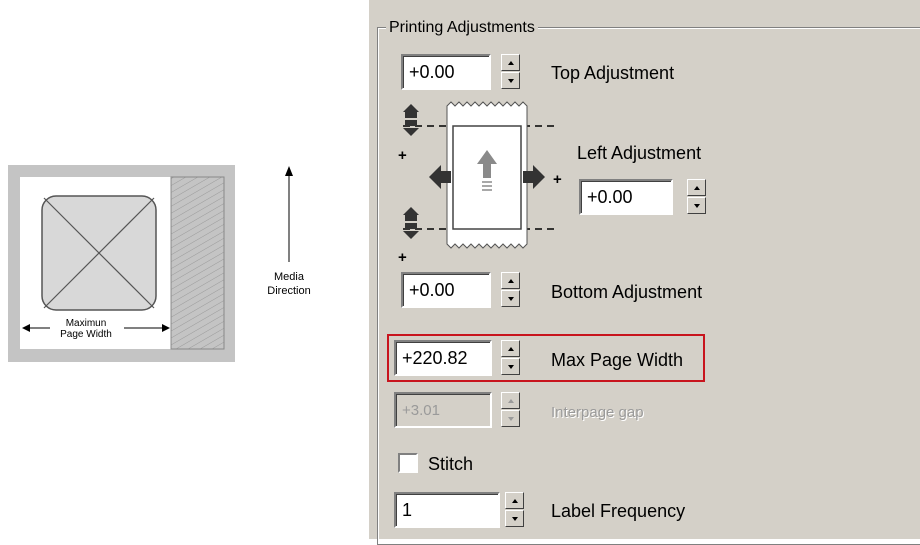 This screenshot has width=920, height=545. Describe the element at coordinates (435, 177) in the screenshot. I see `left-move-icon` at that location.